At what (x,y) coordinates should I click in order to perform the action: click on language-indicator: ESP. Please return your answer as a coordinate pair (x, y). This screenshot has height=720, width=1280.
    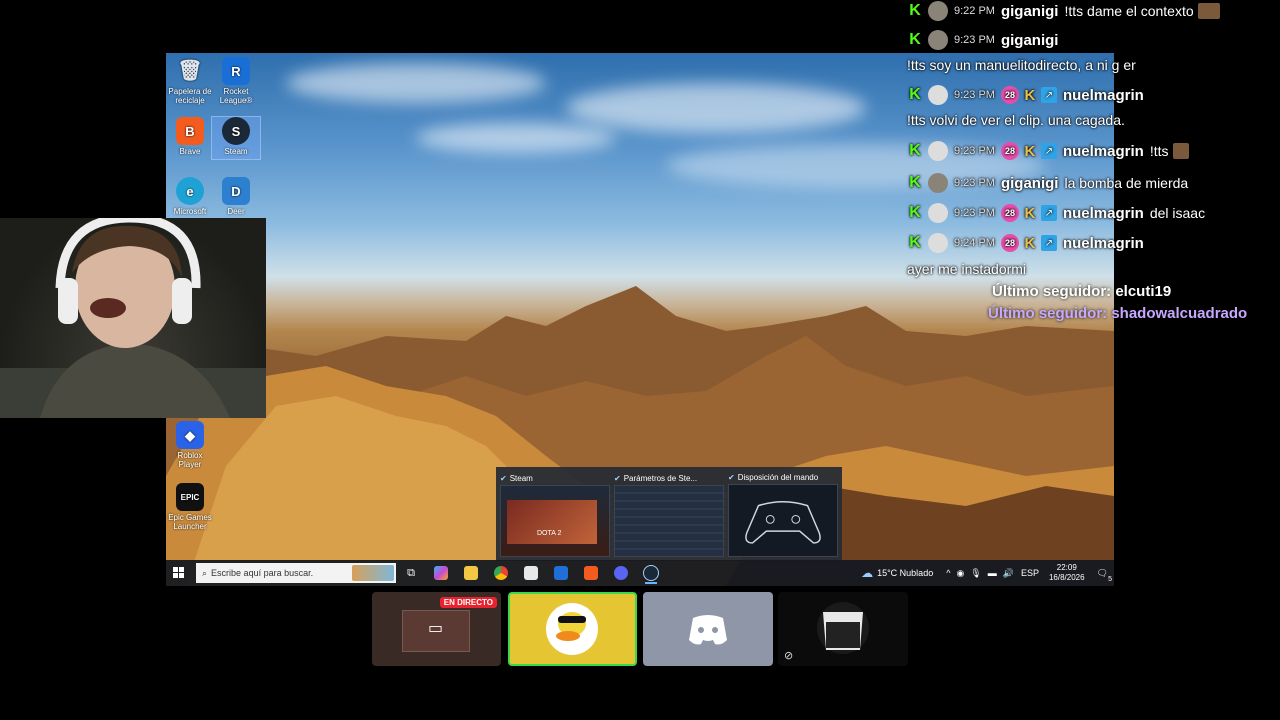
    Looking at the image, I should click on (1030, 573).